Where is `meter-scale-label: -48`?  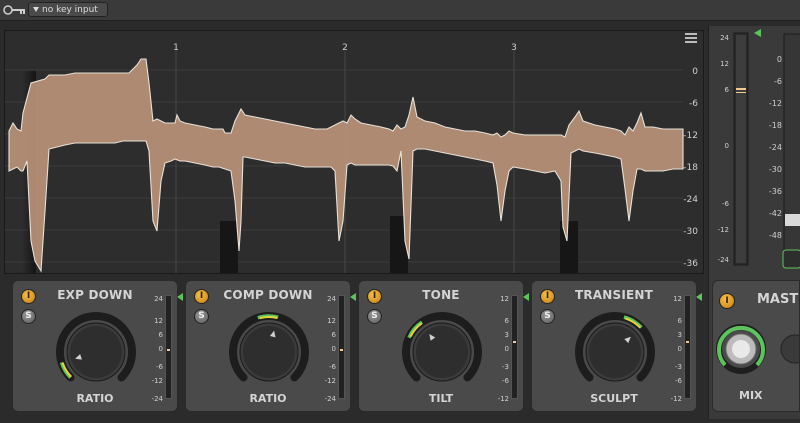
meter-scale-label: -48 is located at coordinates (775, 235).